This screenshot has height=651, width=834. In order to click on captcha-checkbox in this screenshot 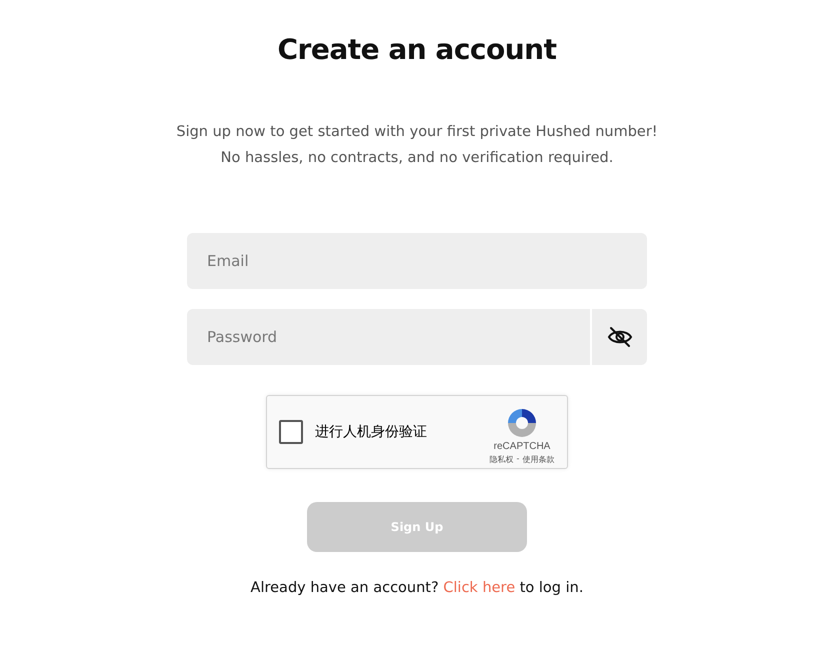, I will do `click(291, 432)`.